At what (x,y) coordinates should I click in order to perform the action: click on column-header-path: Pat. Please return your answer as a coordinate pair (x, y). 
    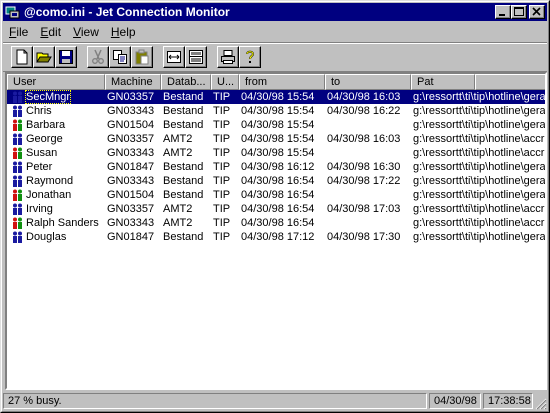
    Looking at the image, I should click on (443, 82).